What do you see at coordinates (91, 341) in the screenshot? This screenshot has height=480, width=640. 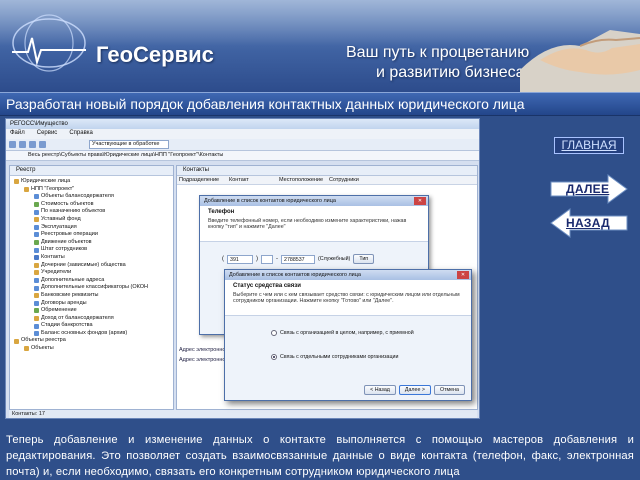 I see `tree-item: Объекты реестра` at bounding box center [91, 341].